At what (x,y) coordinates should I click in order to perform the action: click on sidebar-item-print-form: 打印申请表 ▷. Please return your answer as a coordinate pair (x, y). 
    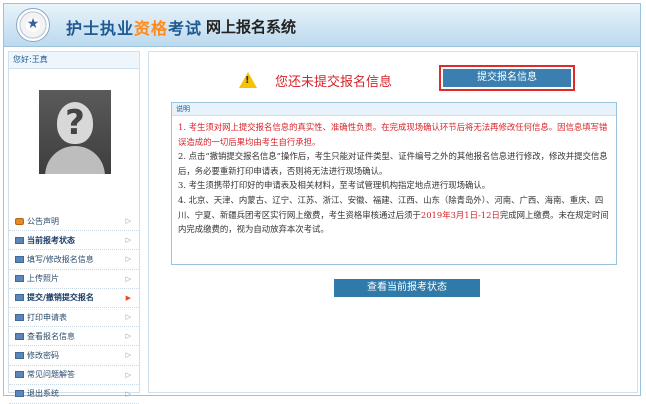
    Looking at the image, I should click on (74, 318).